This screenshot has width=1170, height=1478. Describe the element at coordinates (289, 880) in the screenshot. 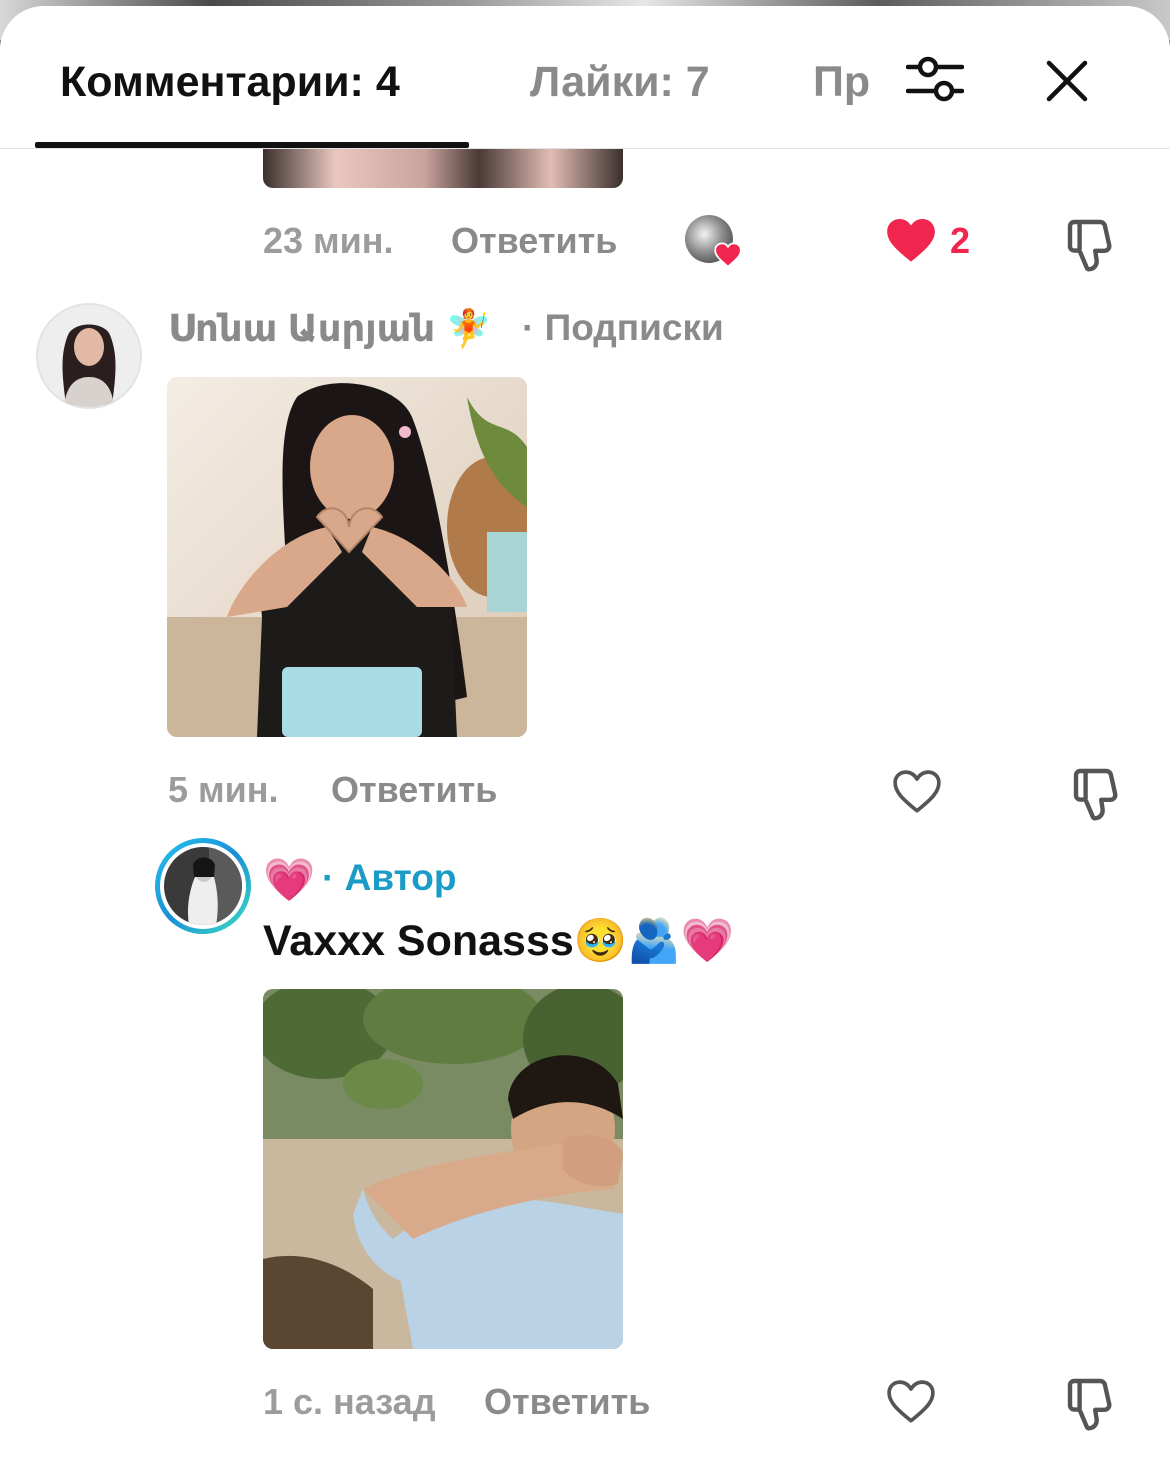

I see `author-username-emoji: 💗` at that location.